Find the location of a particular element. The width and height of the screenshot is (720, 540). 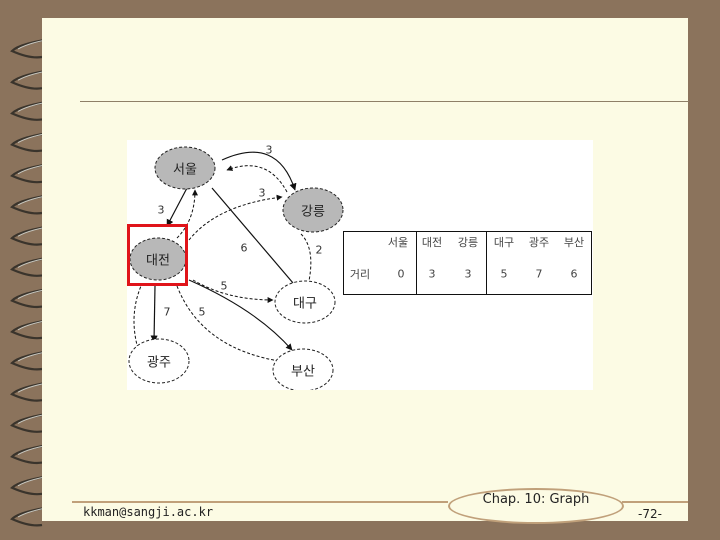

table-cell: 7 is located at coordinates (539, 274).